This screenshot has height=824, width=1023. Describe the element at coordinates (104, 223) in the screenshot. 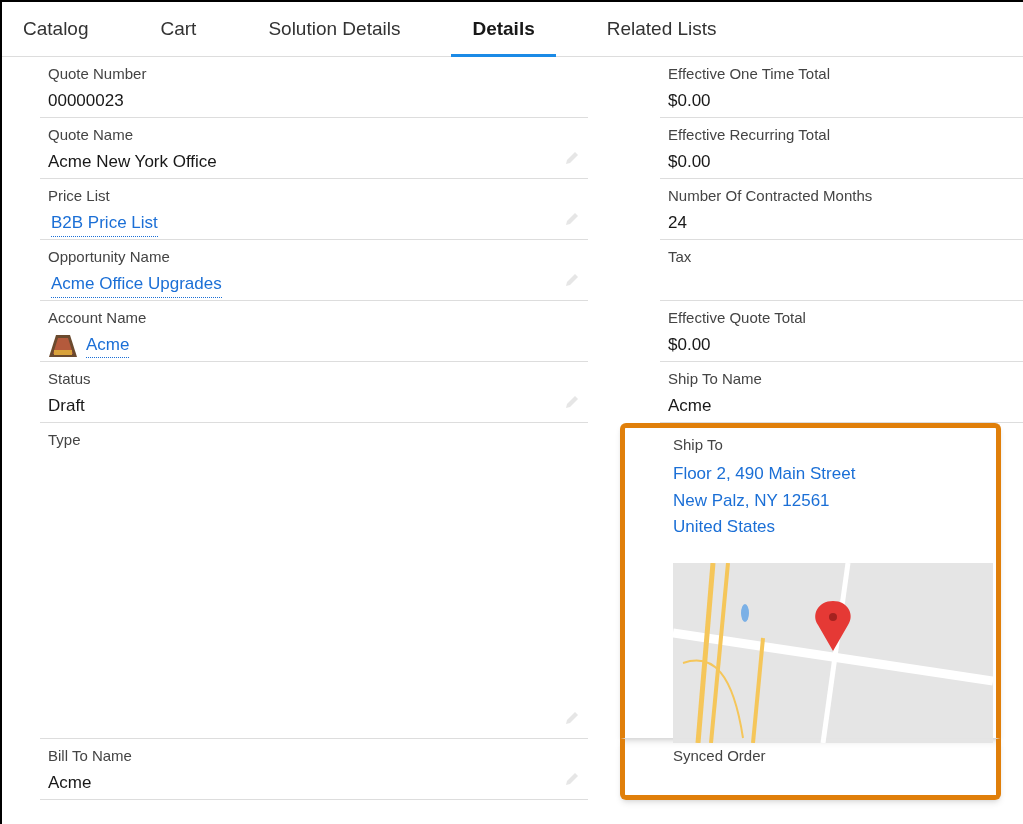

I see `link: B2B Price List` at that location.